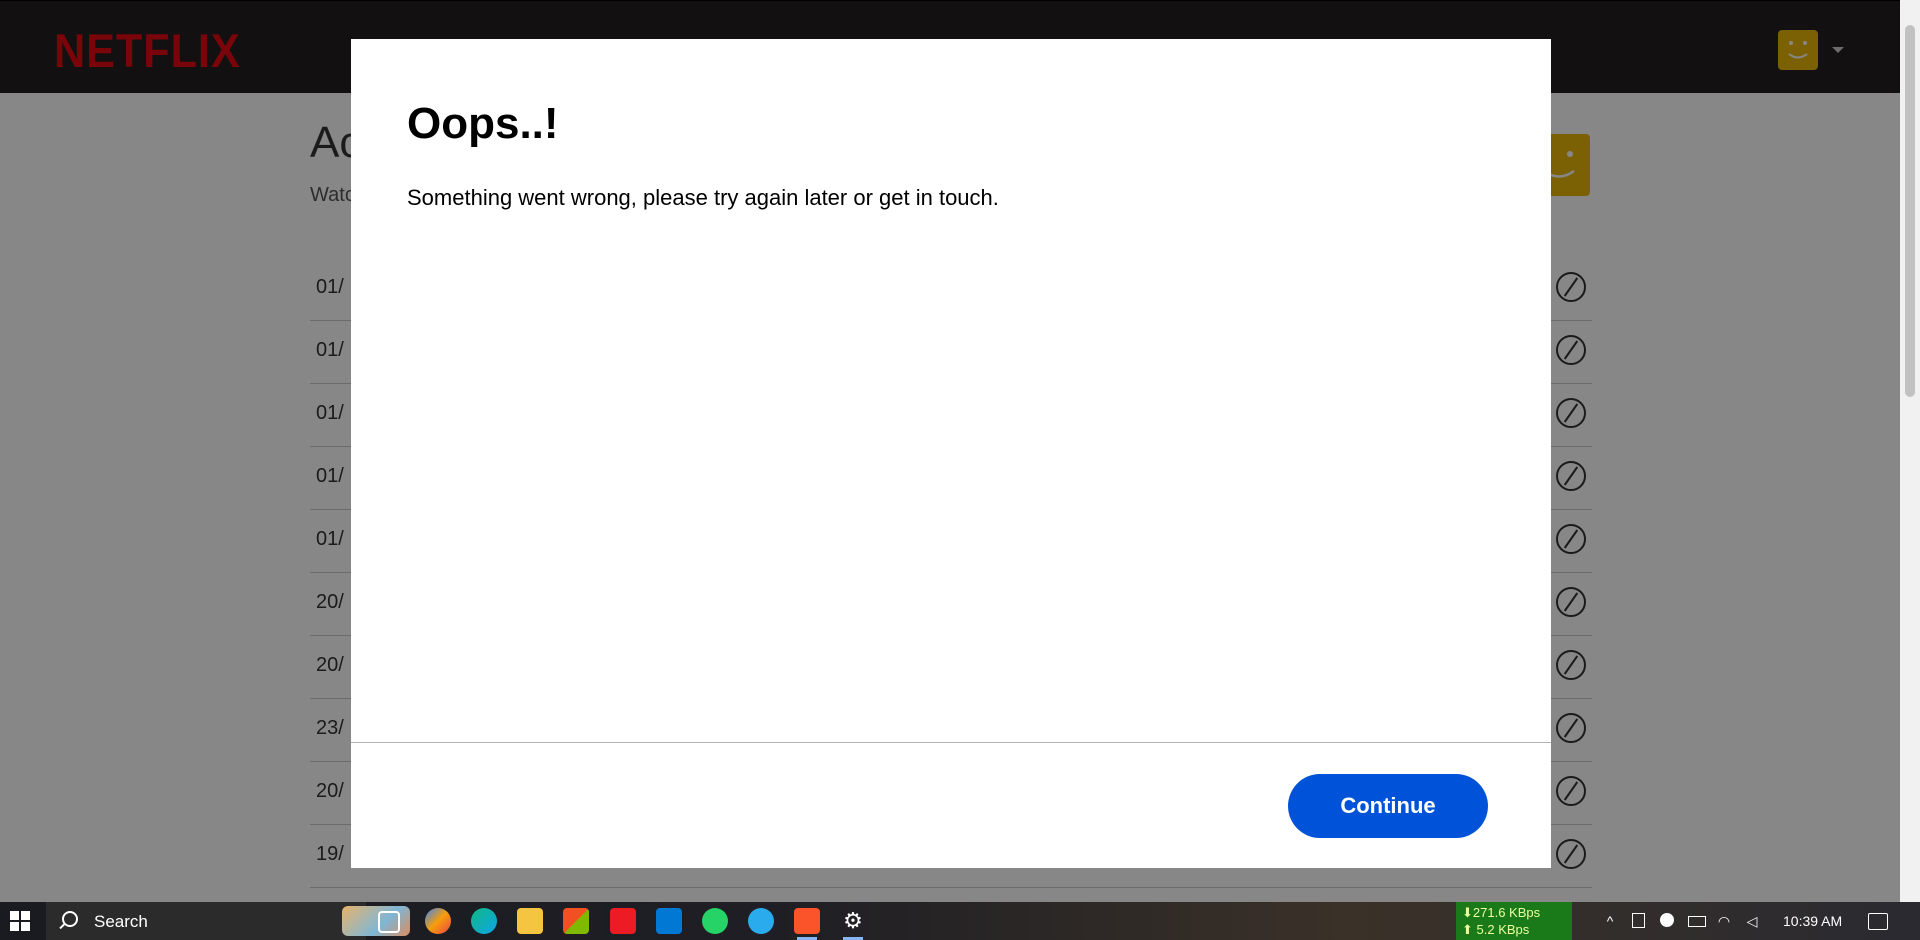  What do you see at coordinates (228, 921) in the screenshot?
I see `taskbar-search: Search` at bounding box center [228, 921].